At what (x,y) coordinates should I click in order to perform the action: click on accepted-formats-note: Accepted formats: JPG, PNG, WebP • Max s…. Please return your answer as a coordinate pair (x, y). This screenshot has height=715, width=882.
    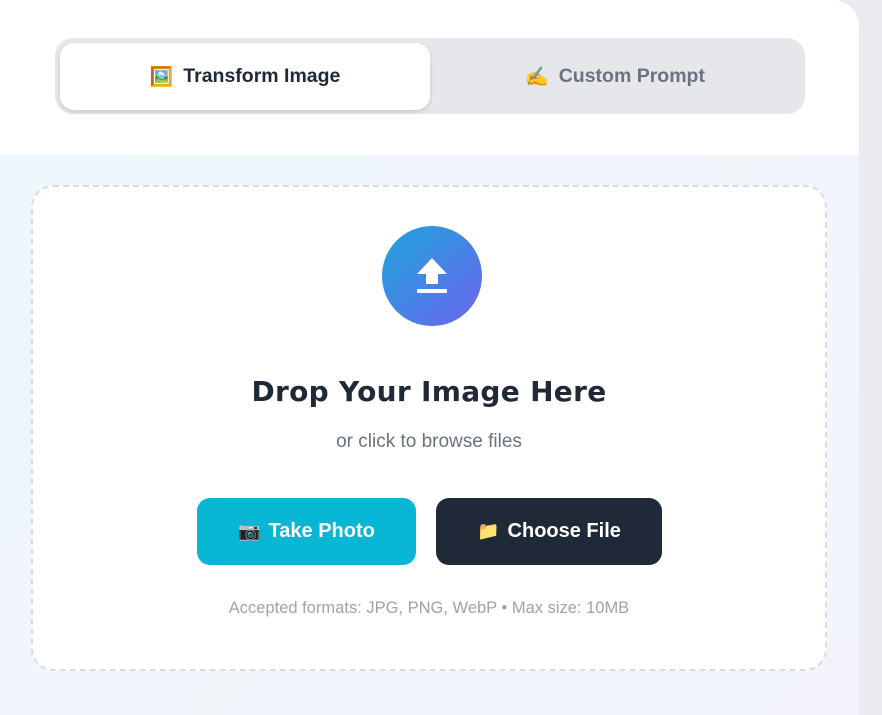
    Looking at the image, I should click on (429, 608).